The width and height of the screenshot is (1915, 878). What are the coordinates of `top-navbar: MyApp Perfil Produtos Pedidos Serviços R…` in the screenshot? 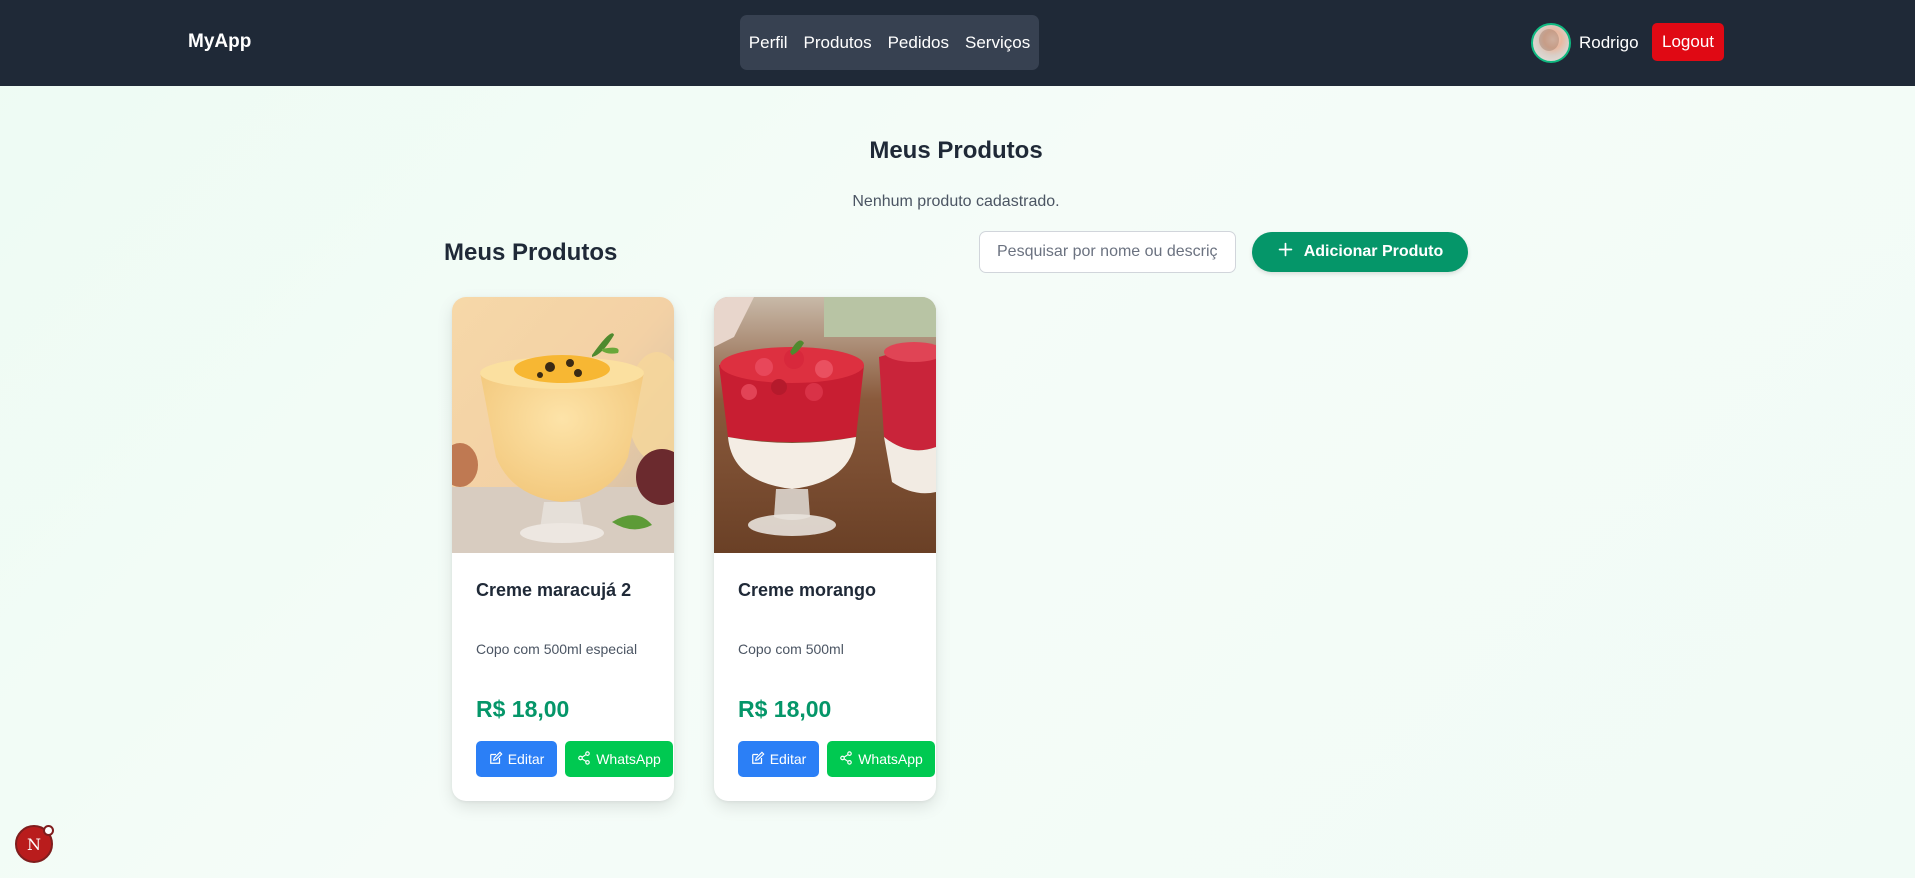 It's located at (957, 43).